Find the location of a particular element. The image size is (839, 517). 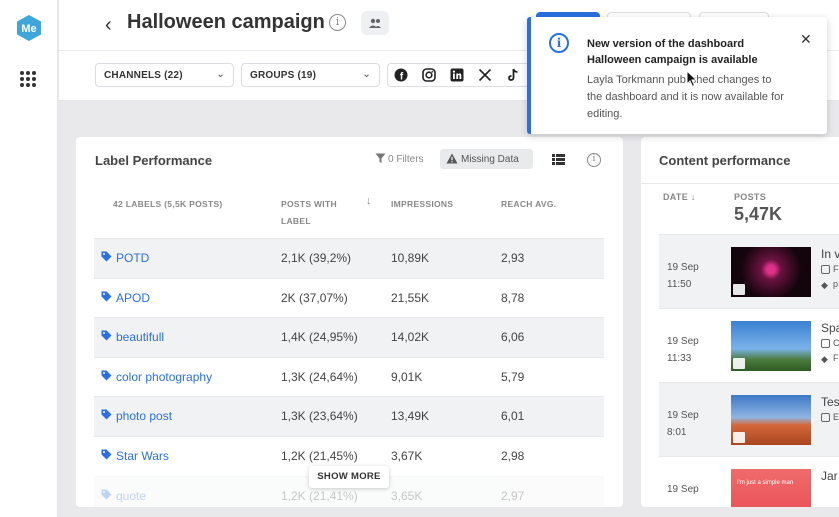

label-link: color photography is located at coordinates (164, 377).